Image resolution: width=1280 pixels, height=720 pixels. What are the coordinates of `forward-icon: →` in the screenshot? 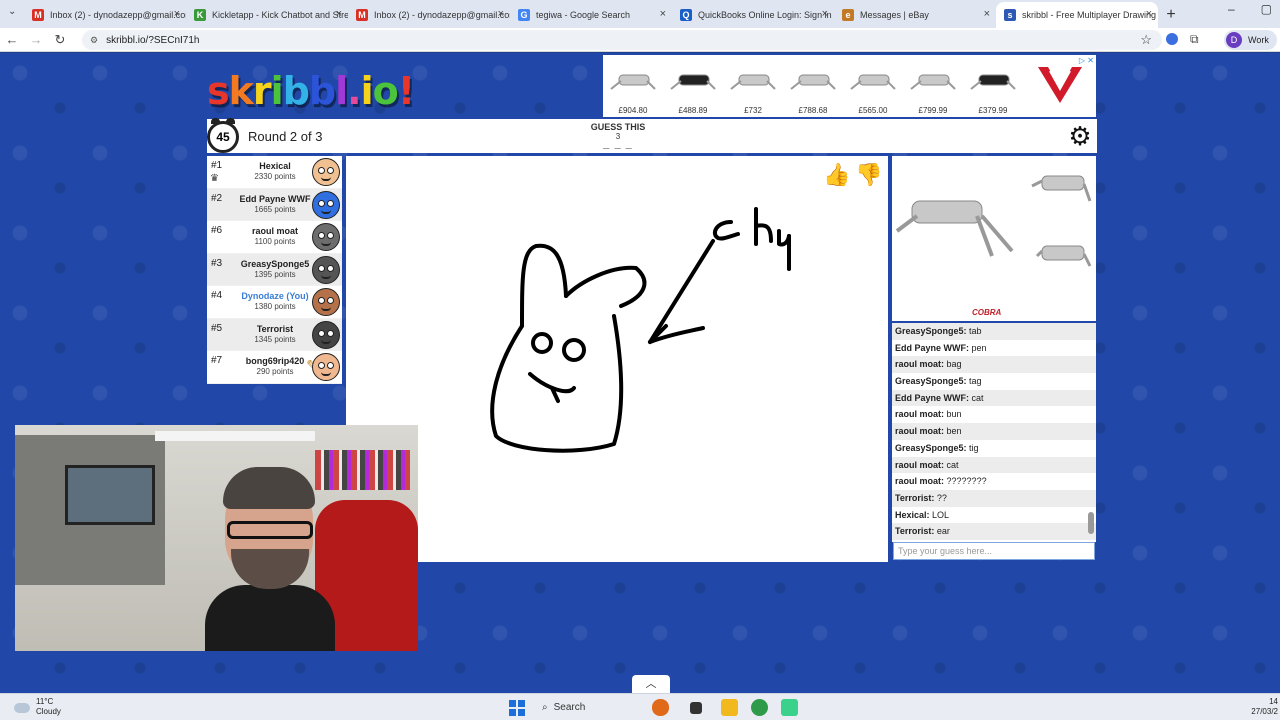 It's located at (36, 39).